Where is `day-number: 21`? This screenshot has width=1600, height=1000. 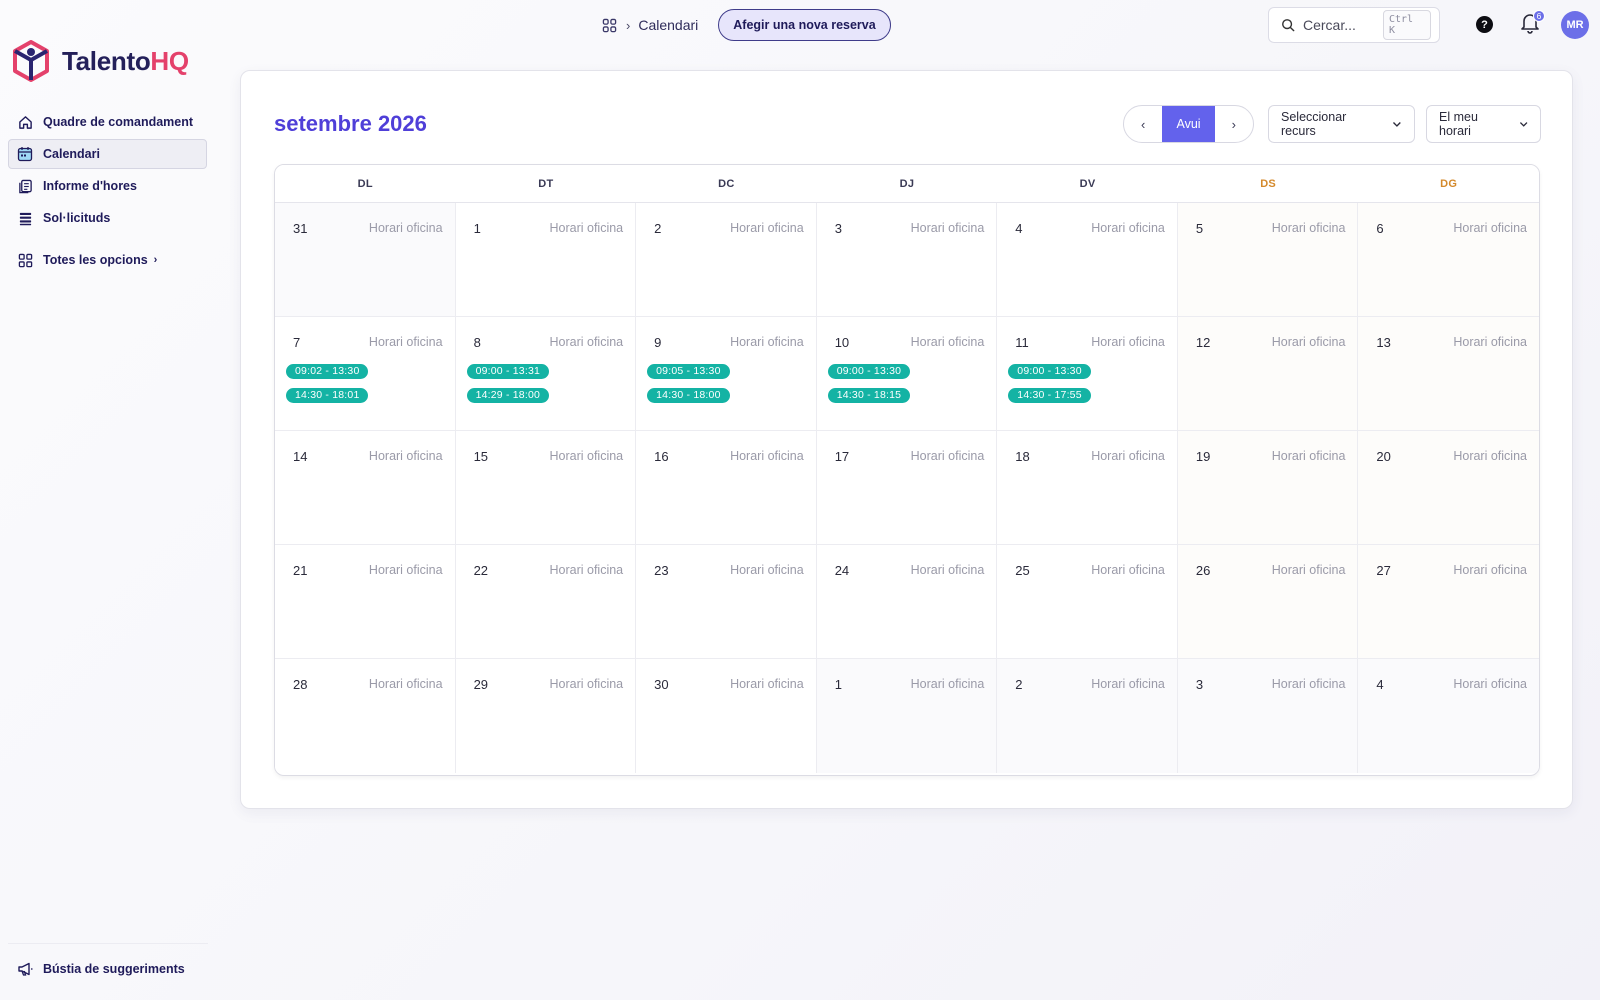
day-number: 21 is located at coordinates (300, 570).